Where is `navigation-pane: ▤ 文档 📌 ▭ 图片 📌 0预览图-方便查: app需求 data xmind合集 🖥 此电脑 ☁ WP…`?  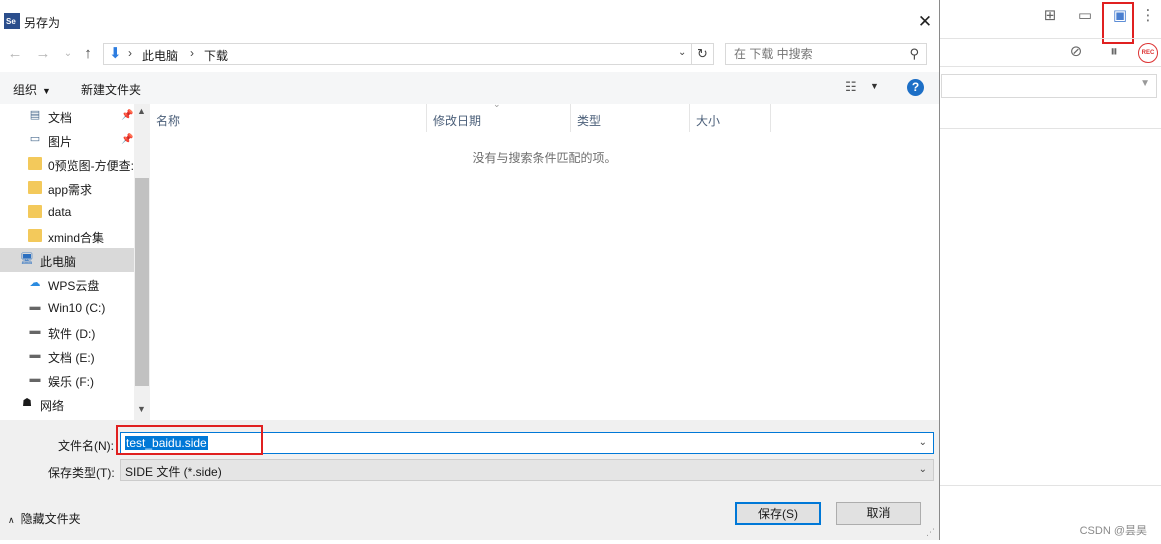
navigation-pane: ▤ 文档 📌 ▭ 图片 📌 0预览图-方便查: app需求 data xmind合集 🖥 此电脑 ☁ WP… is located at coordinates (75, 262).